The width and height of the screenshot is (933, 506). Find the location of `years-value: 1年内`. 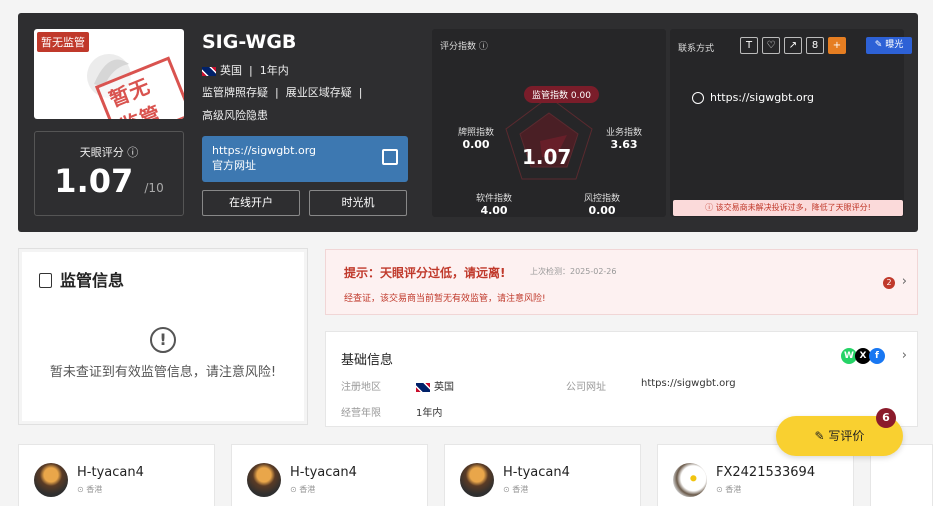

years-value: 1年内 is located at coordinates (429, 413).